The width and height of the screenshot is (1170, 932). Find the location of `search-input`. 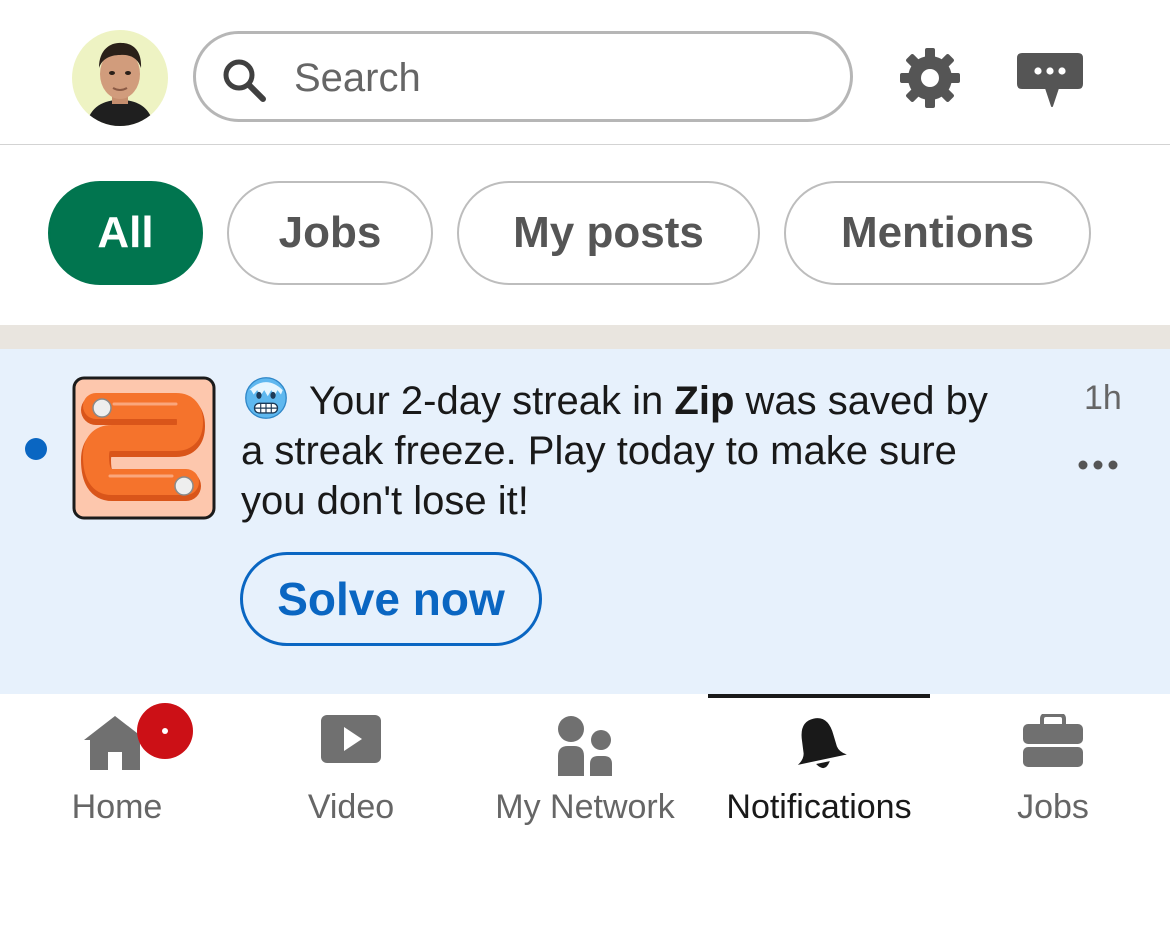

search-input is located at coordinates (554, 78).